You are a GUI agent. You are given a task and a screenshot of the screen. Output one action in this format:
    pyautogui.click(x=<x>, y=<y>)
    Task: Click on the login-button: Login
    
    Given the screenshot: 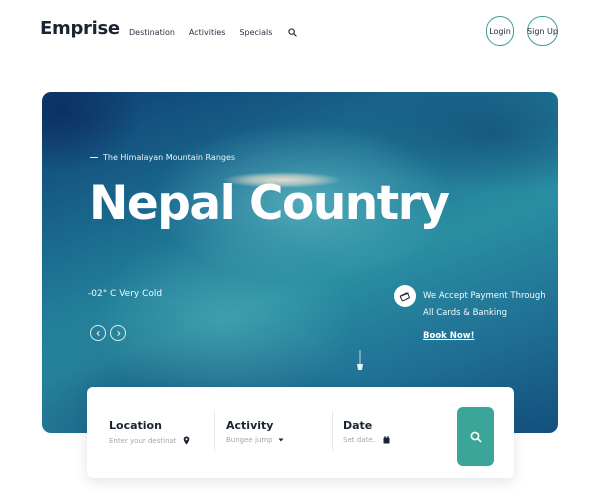 What is the action you would take?
    pyautogui.click(x=500, y=31)
    